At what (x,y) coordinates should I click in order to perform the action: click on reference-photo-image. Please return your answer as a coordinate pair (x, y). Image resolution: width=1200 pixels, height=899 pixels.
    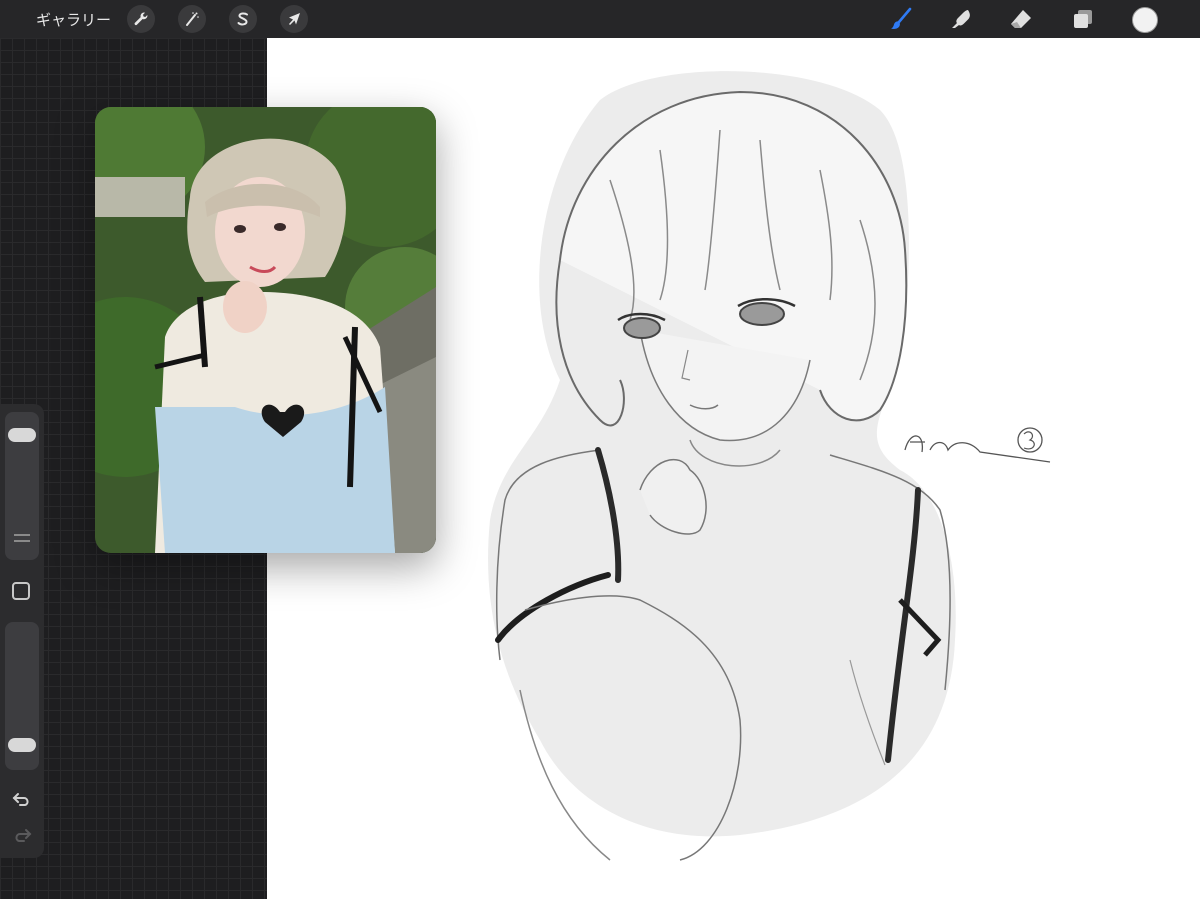
    Looking at the image, I should click on (265, 330).